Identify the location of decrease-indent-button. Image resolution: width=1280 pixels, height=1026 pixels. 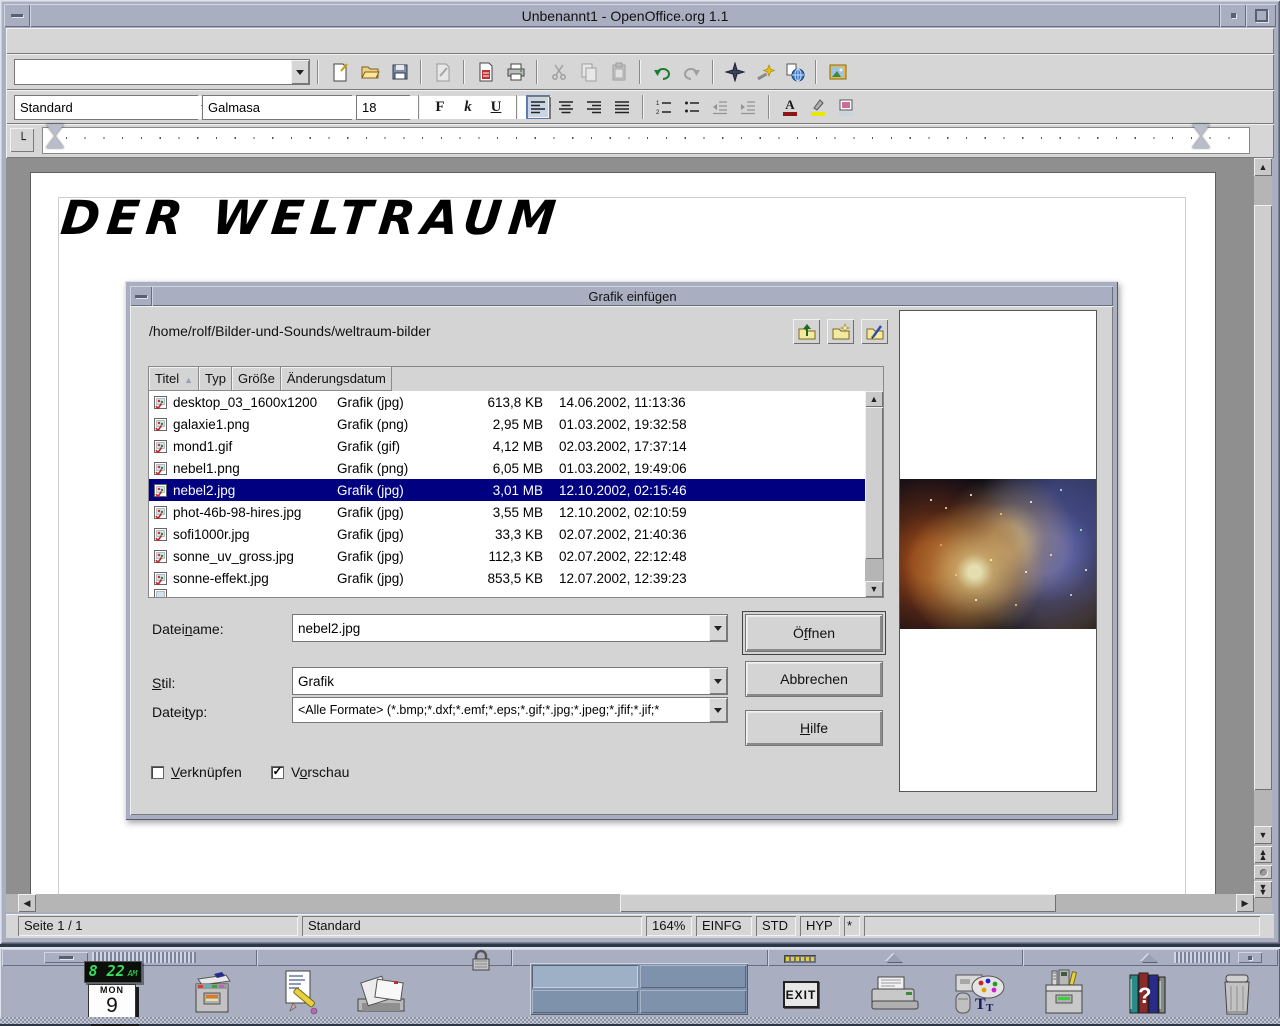
(720, 107).